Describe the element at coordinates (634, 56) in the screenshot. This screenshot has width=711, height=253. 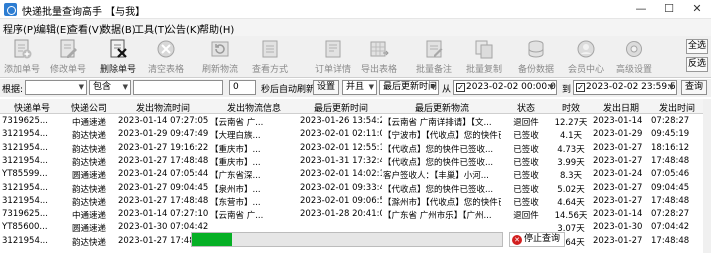
I see `advanced-settings-button: 高级设置` at that location.